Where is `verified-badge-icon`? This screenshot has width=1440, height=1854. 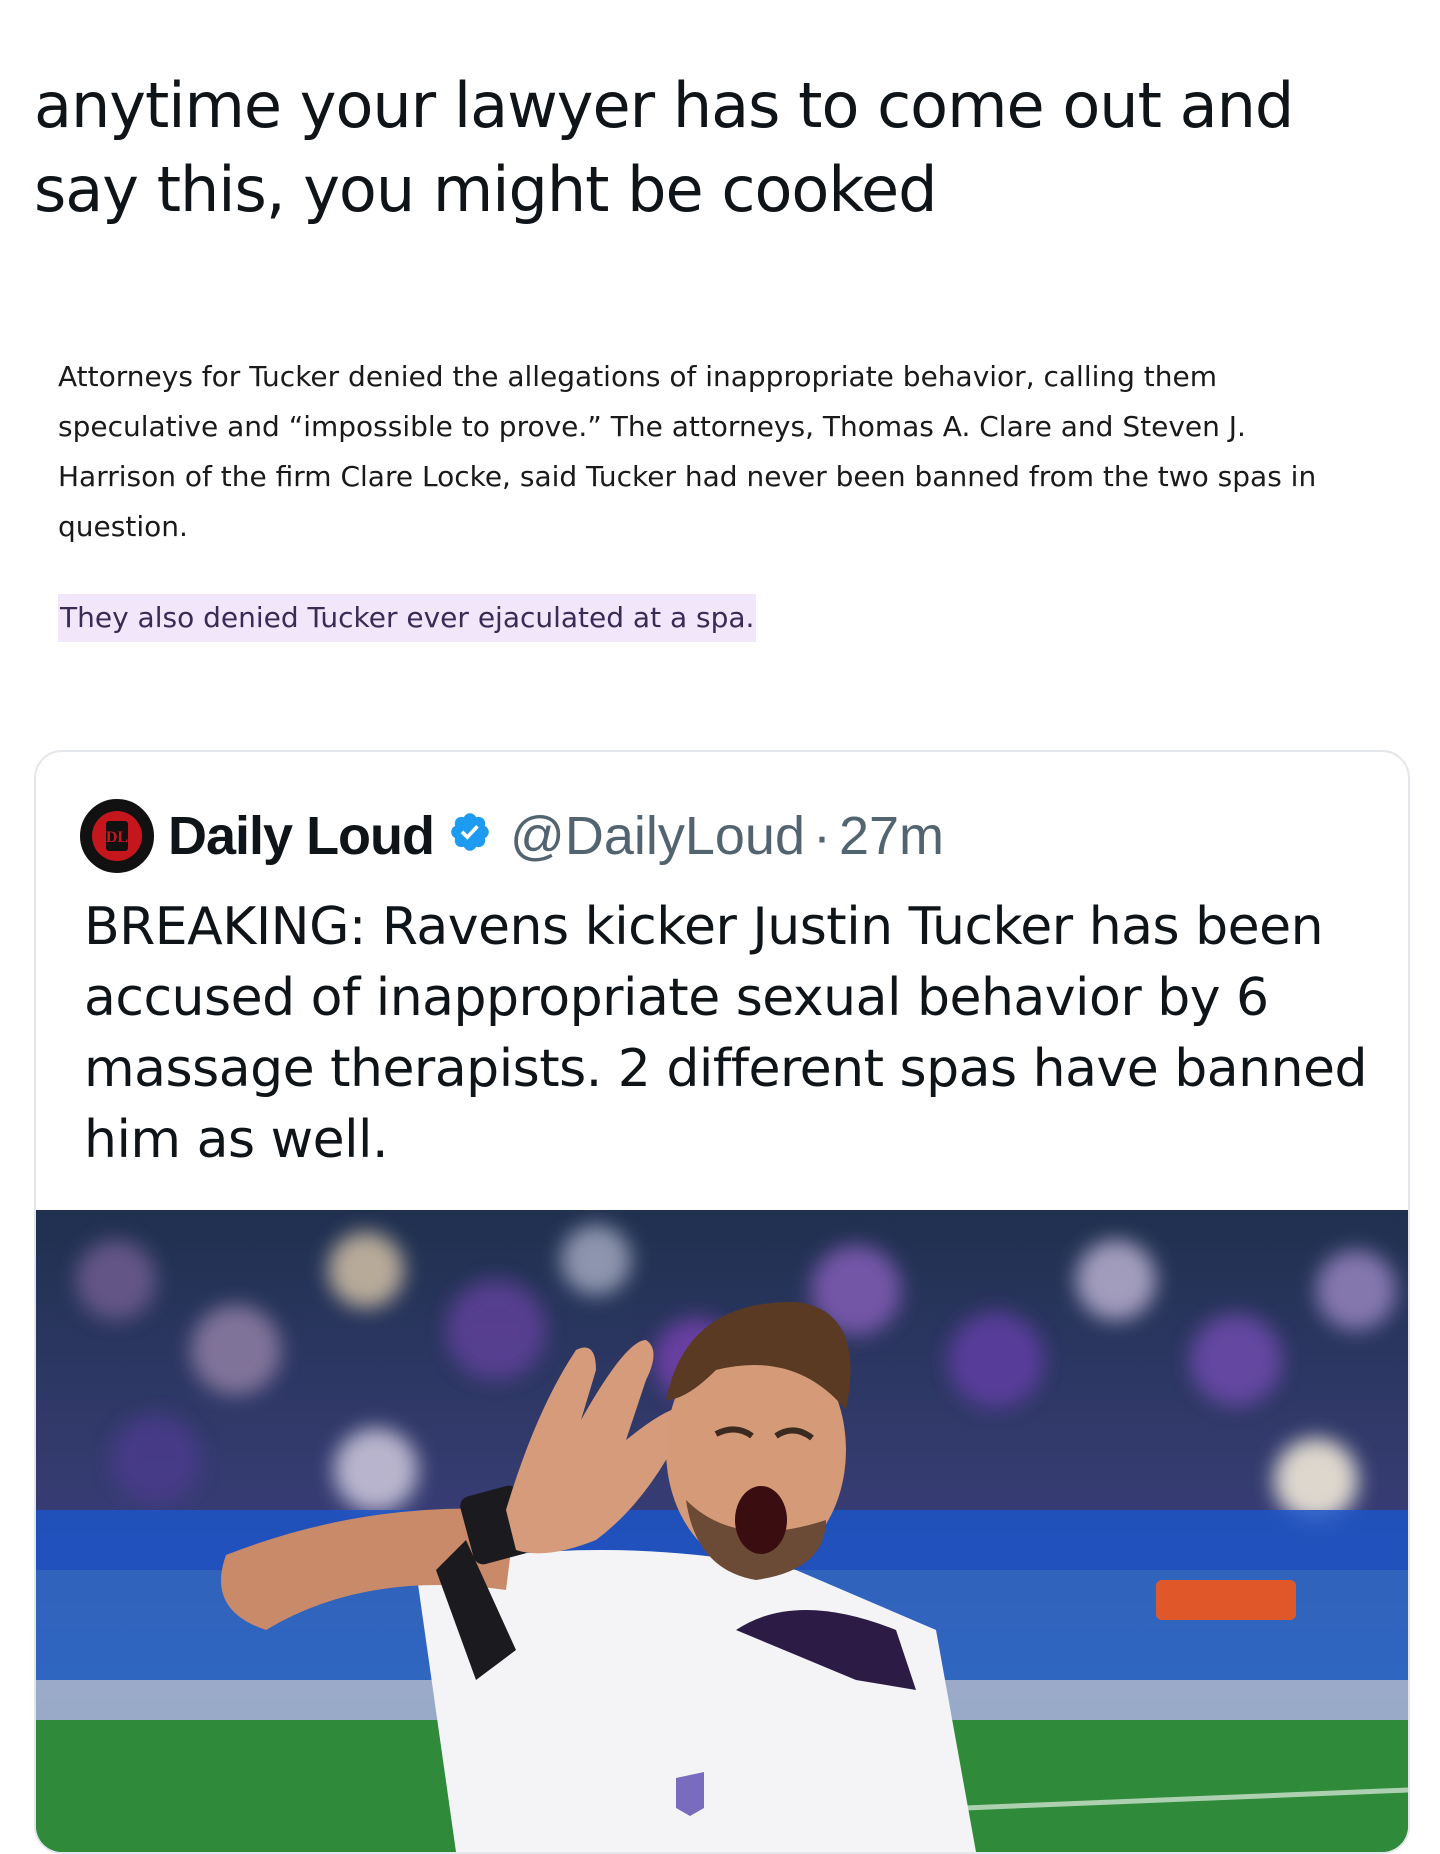 verified-badge-icon is located at coordinates (470, 836).